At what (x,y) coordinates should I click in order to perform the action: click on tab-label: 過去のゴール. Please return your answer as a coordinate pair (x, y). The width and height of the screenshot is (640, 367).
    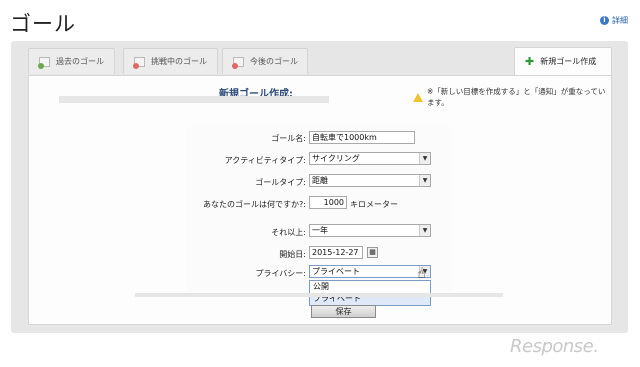
    Looking at the image, I should click on (80, 61).